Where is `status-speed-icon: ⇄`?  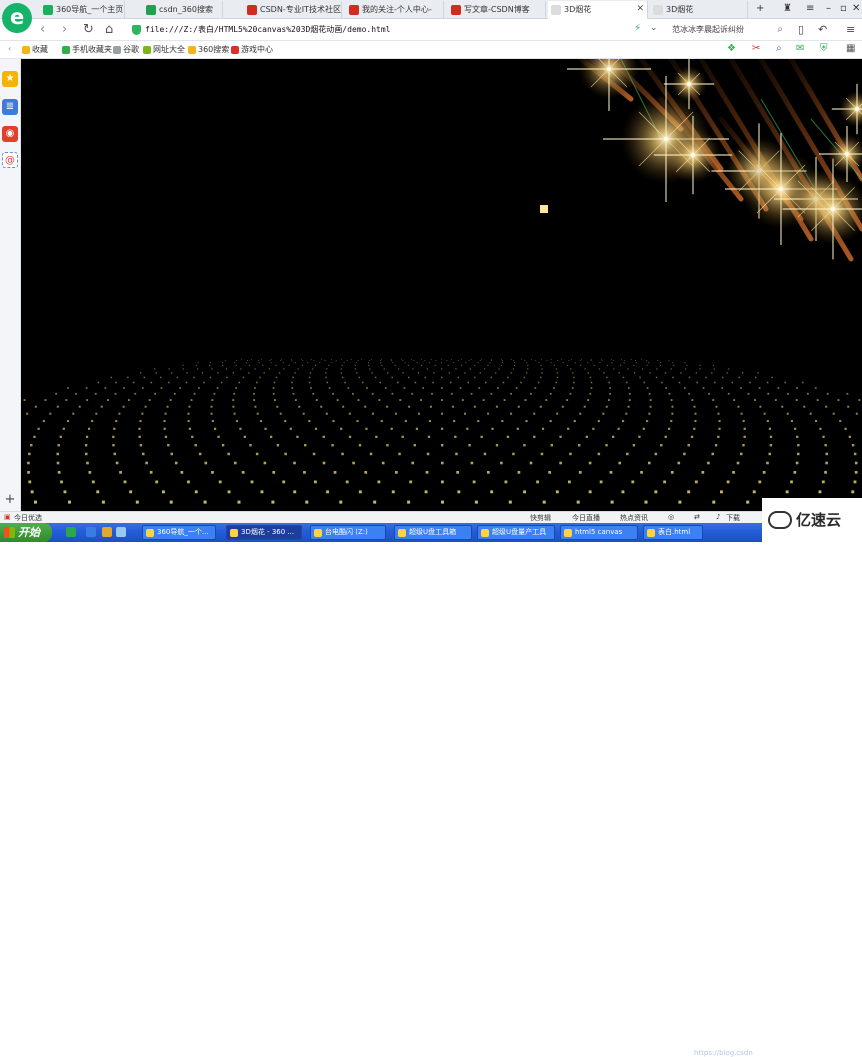
status-speed-icon: ⇄ is located at coordinates (697, 517).